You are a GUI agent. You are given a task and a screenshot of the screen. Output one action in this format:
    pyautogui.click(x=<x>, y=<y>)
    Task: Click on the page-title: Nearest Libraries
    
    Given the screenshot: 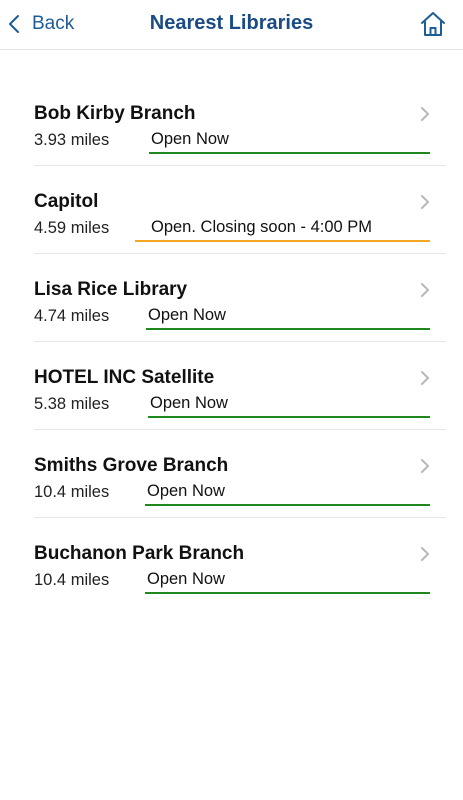 What is the action you would take?
    pyautogui.click(x=231, y=23)
    